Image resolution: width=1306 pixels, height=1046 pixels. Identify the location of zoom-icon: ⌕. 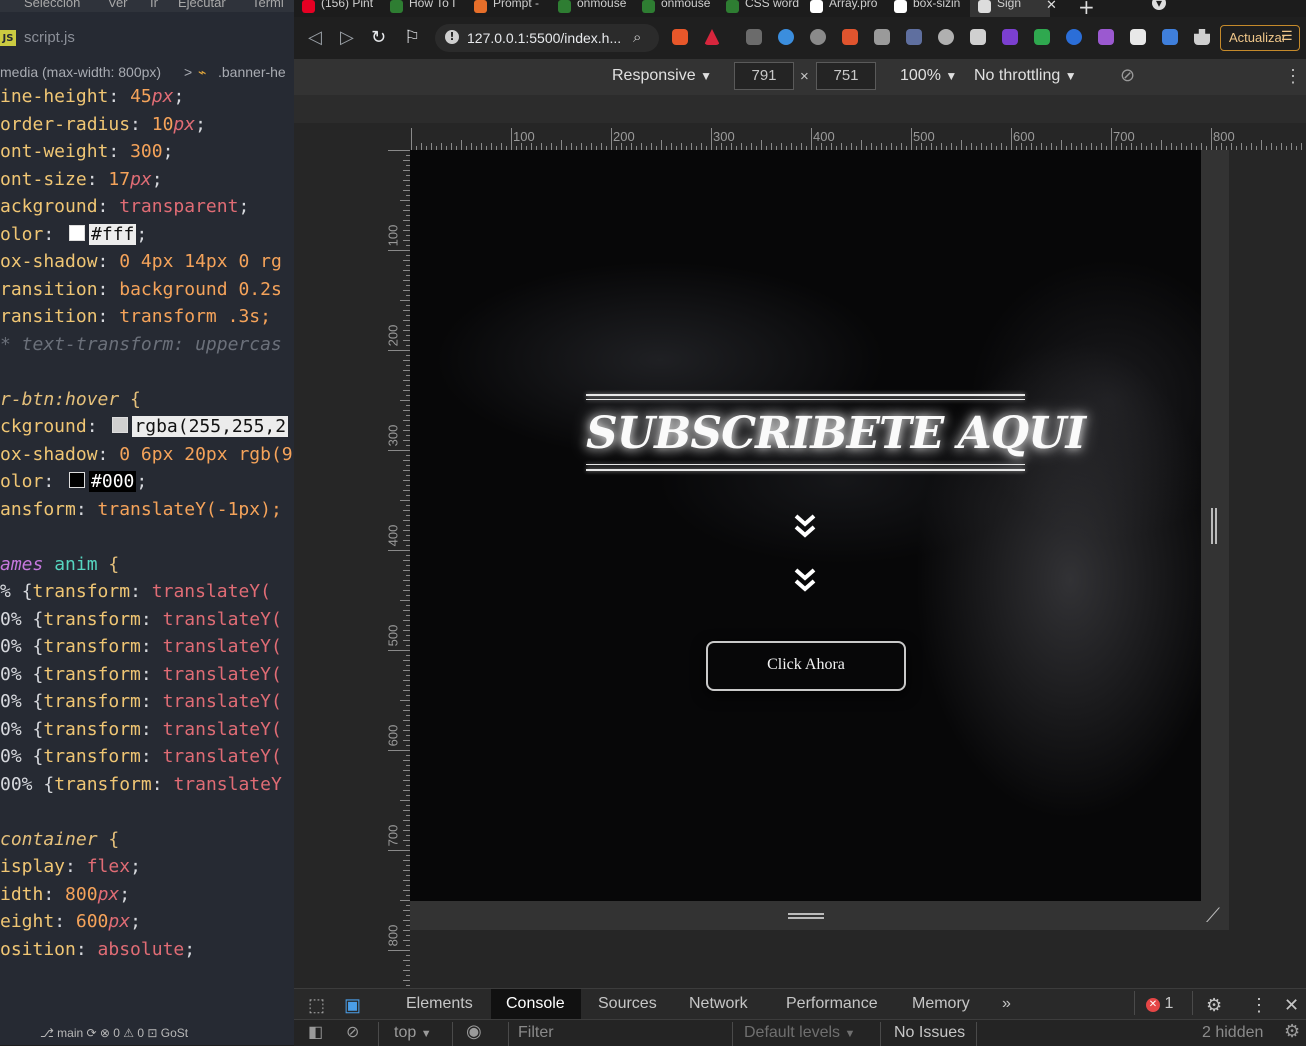
(637, 37).